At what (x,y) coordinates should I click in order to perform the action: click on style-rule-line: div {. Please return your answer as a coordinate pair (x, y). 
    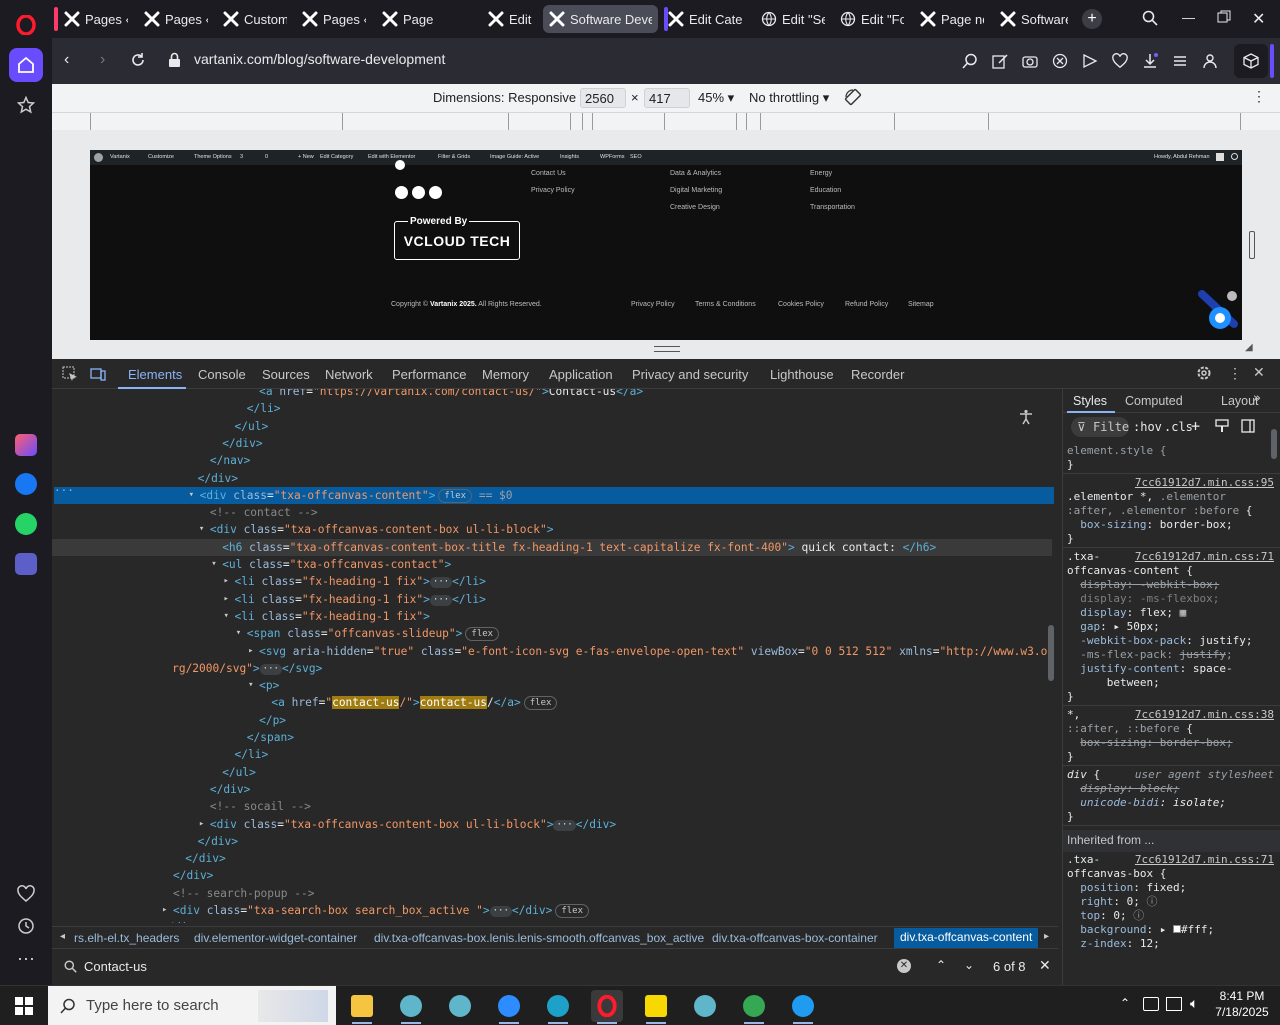
    Looking at the image, I should click on (1083, 775).